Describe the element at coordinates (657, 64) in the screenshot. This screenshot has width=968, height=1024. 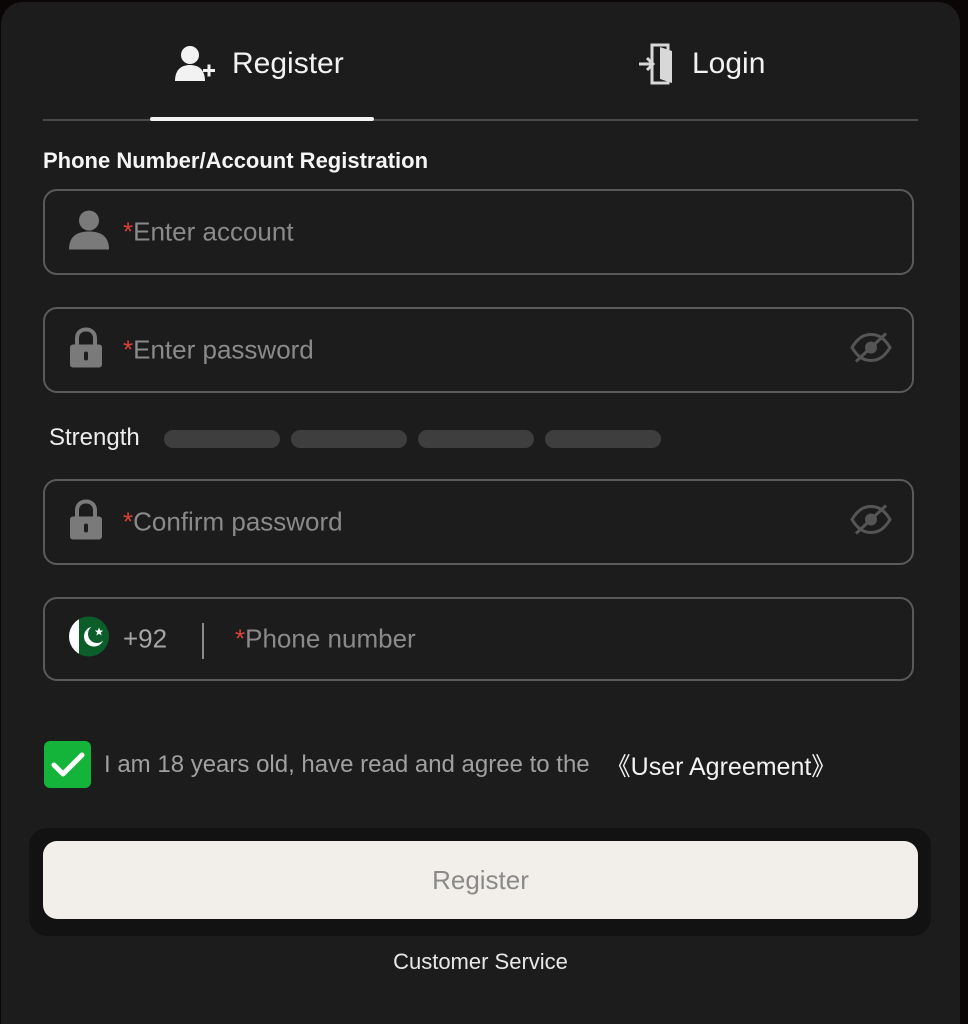
I see `login-door-icon` at that location.